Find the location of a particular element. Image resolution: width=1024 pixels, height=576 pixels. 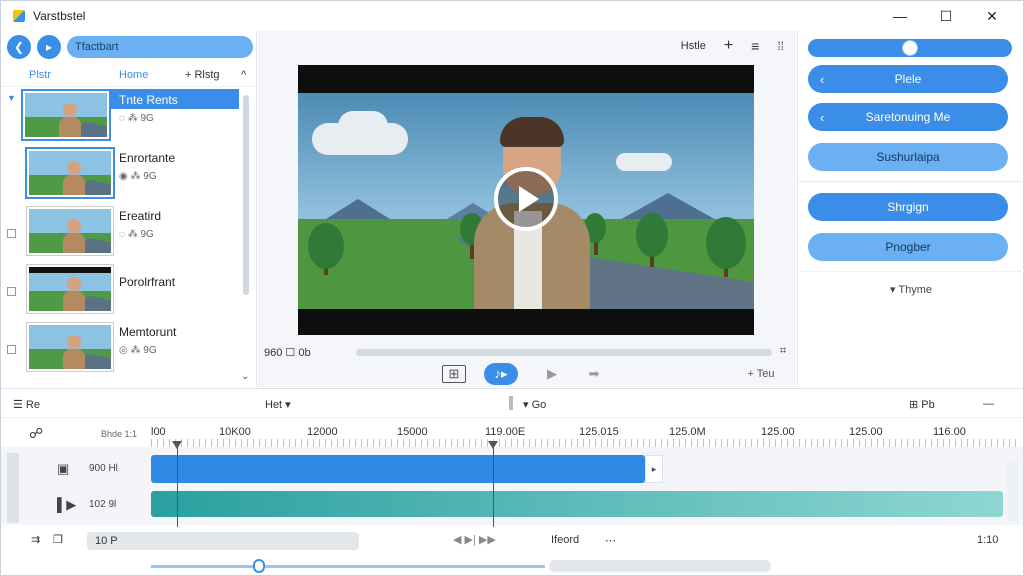

preview-scrubber is located at coordinates (564, 352).